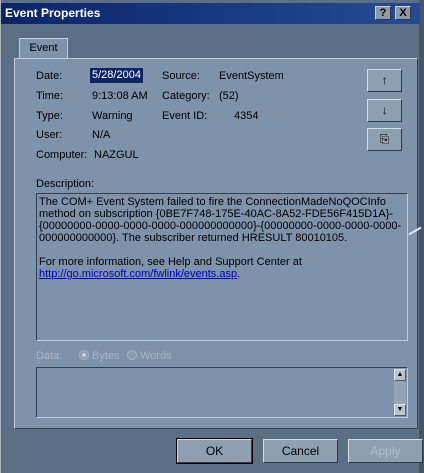 This screenshot has width=424, height=473. I want to click on description-label: Description:, so click(65, 184).